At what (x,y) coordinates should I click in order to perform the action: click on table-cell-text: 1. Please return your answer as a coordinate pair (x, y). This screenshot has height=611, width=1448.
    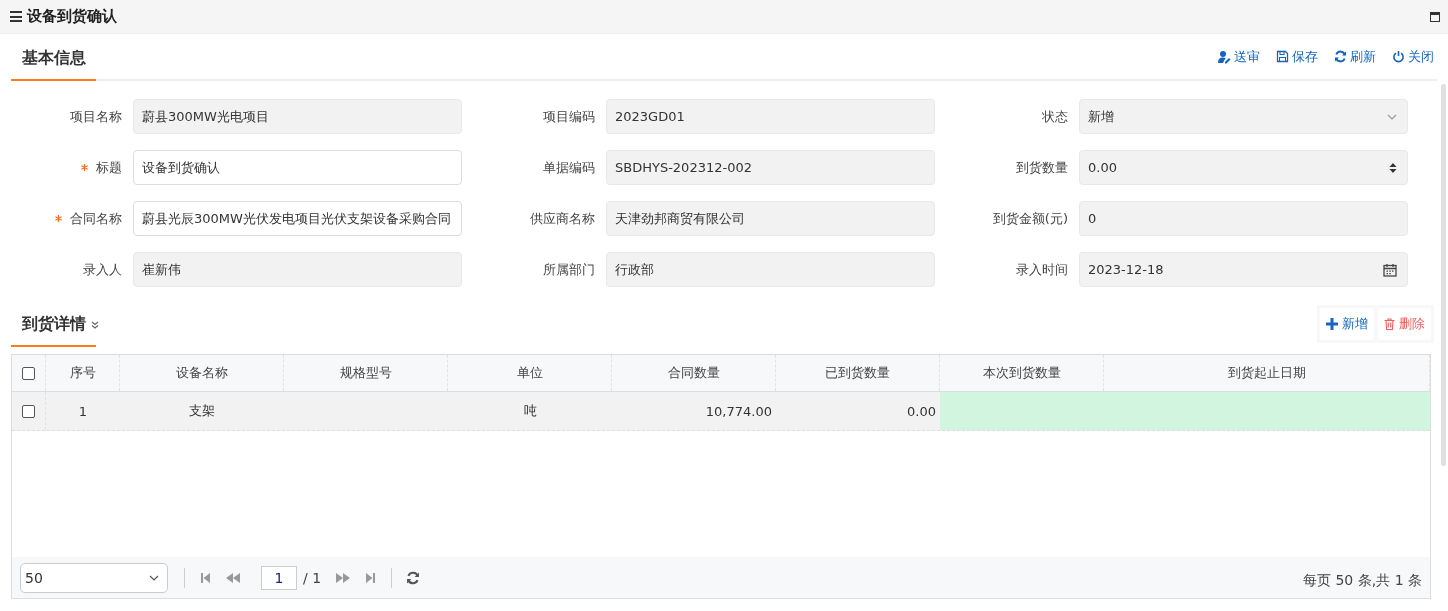
    Looking at the image, I should click on (83, 411).